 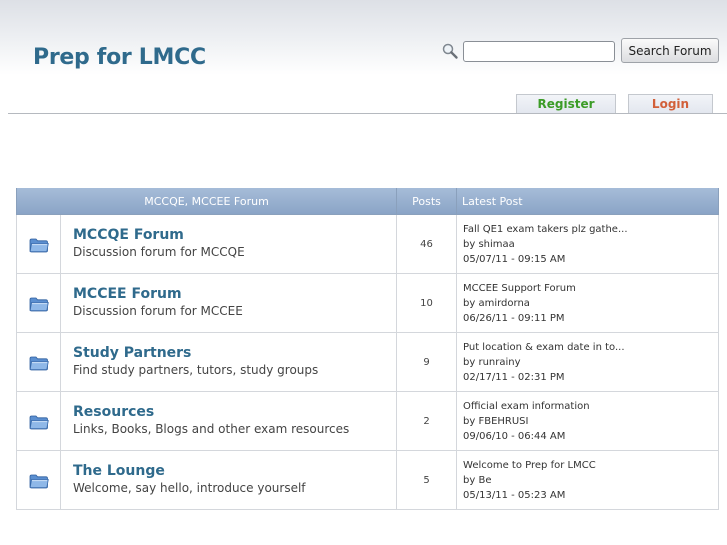 I want to click on latest-post-author: by Be, so click(x=590, y=480).